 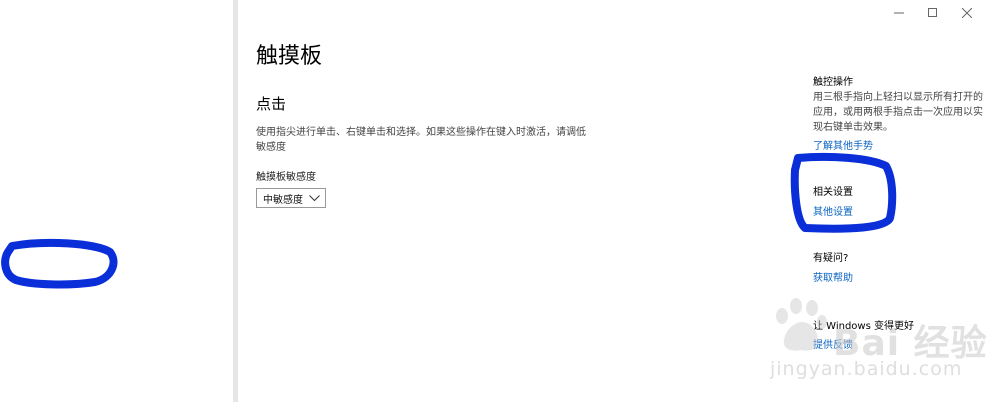 I want to click on tap-section-title: 点击, so click(x=271, y=104).